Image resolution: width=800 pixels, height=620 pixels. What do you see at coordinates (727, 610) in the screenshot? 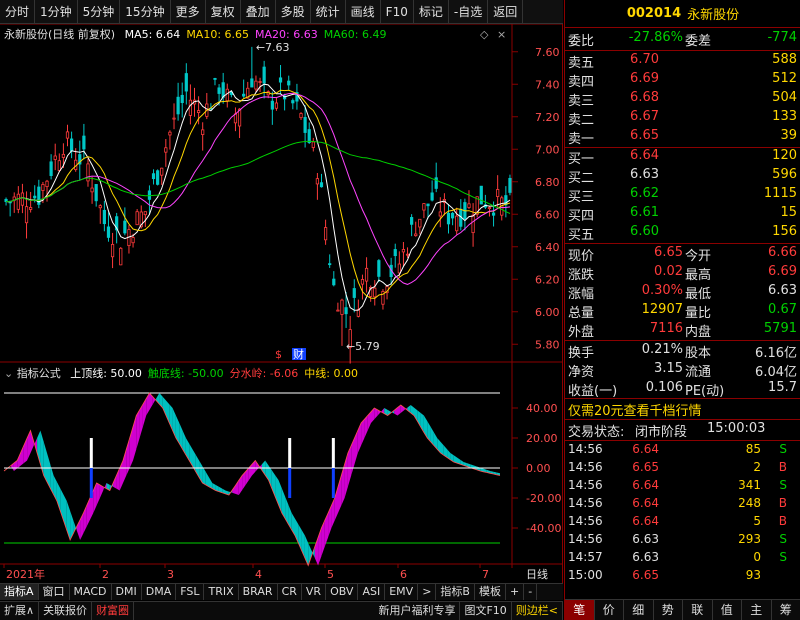
I see `quote-nav-5: 值` at bounding box center [727, 610].